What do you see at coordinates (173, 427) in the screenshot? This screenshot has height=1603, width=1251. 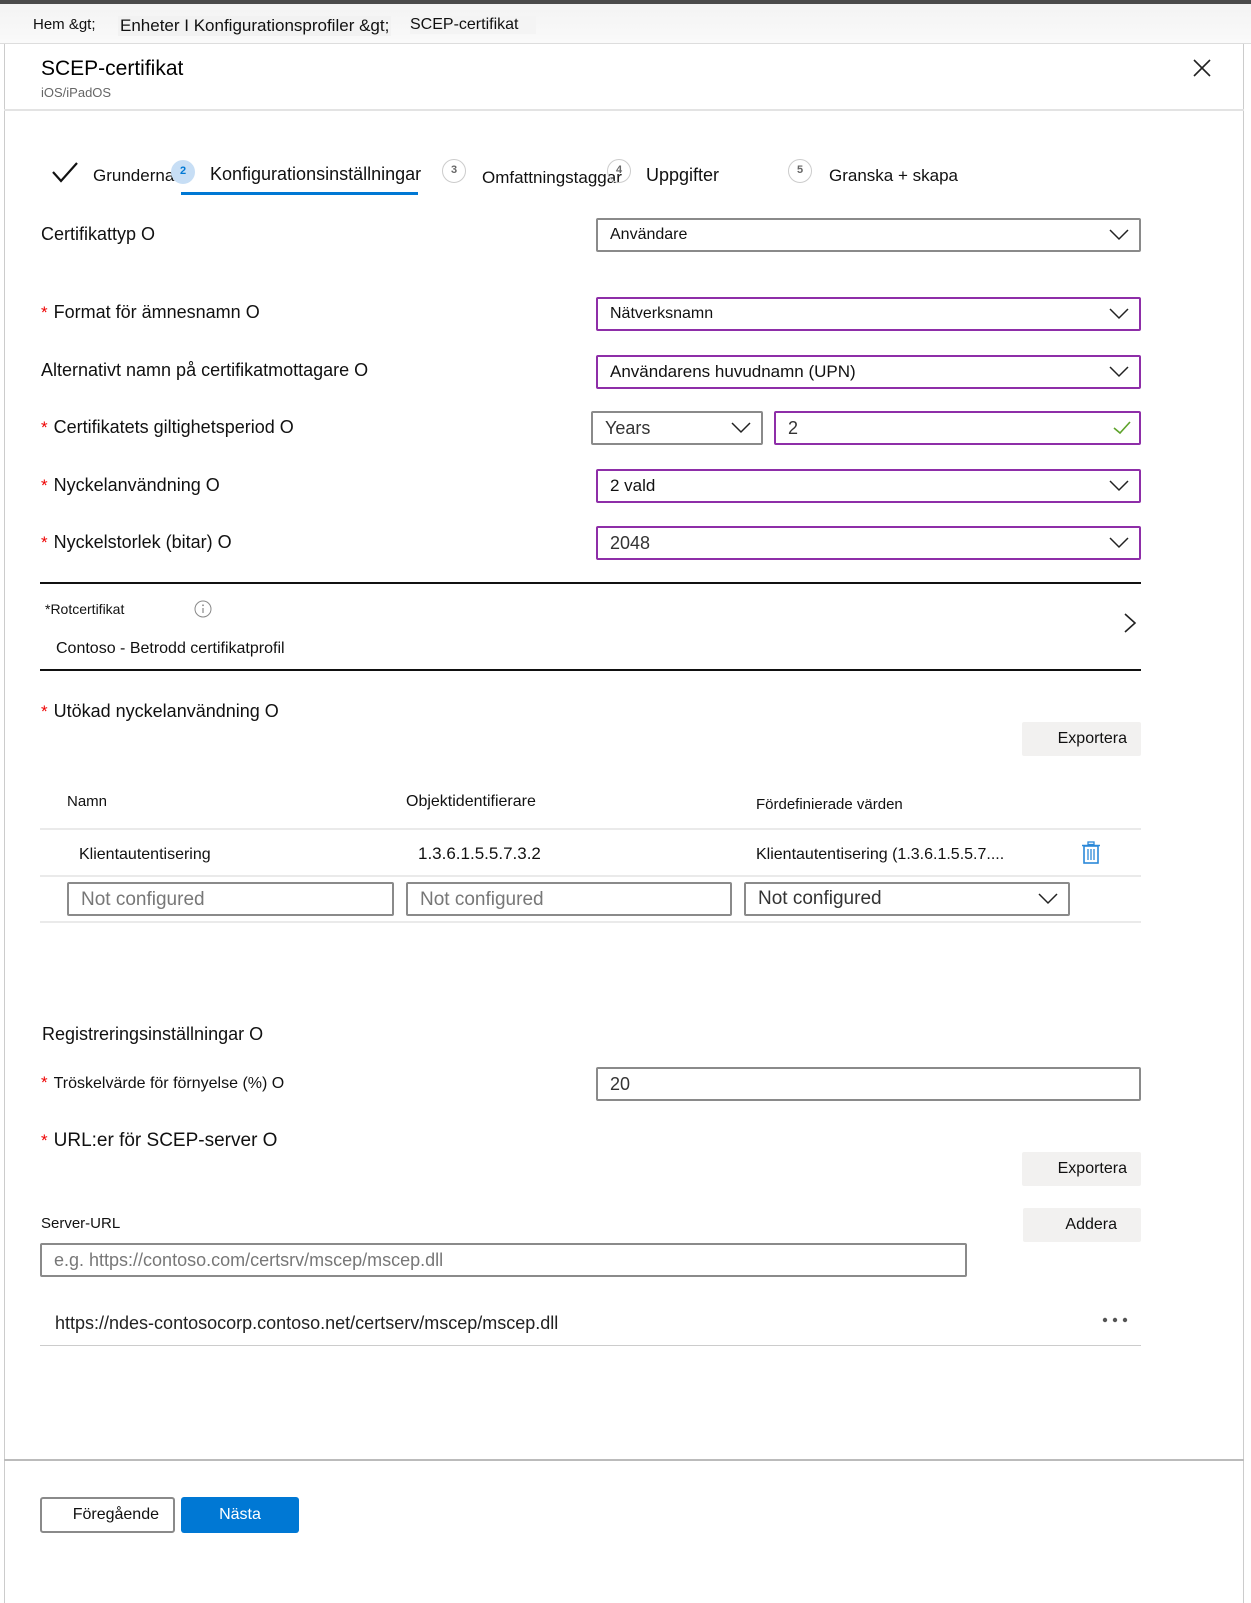 I see `validity-period-text: Certifikatets giltighetsperiod O` at bounding box center [173, 427].